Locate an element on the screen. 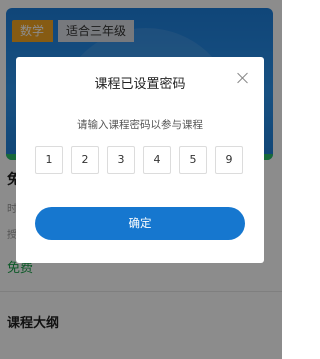  confirm-button: 确定 is located at coordinates (140, 223).